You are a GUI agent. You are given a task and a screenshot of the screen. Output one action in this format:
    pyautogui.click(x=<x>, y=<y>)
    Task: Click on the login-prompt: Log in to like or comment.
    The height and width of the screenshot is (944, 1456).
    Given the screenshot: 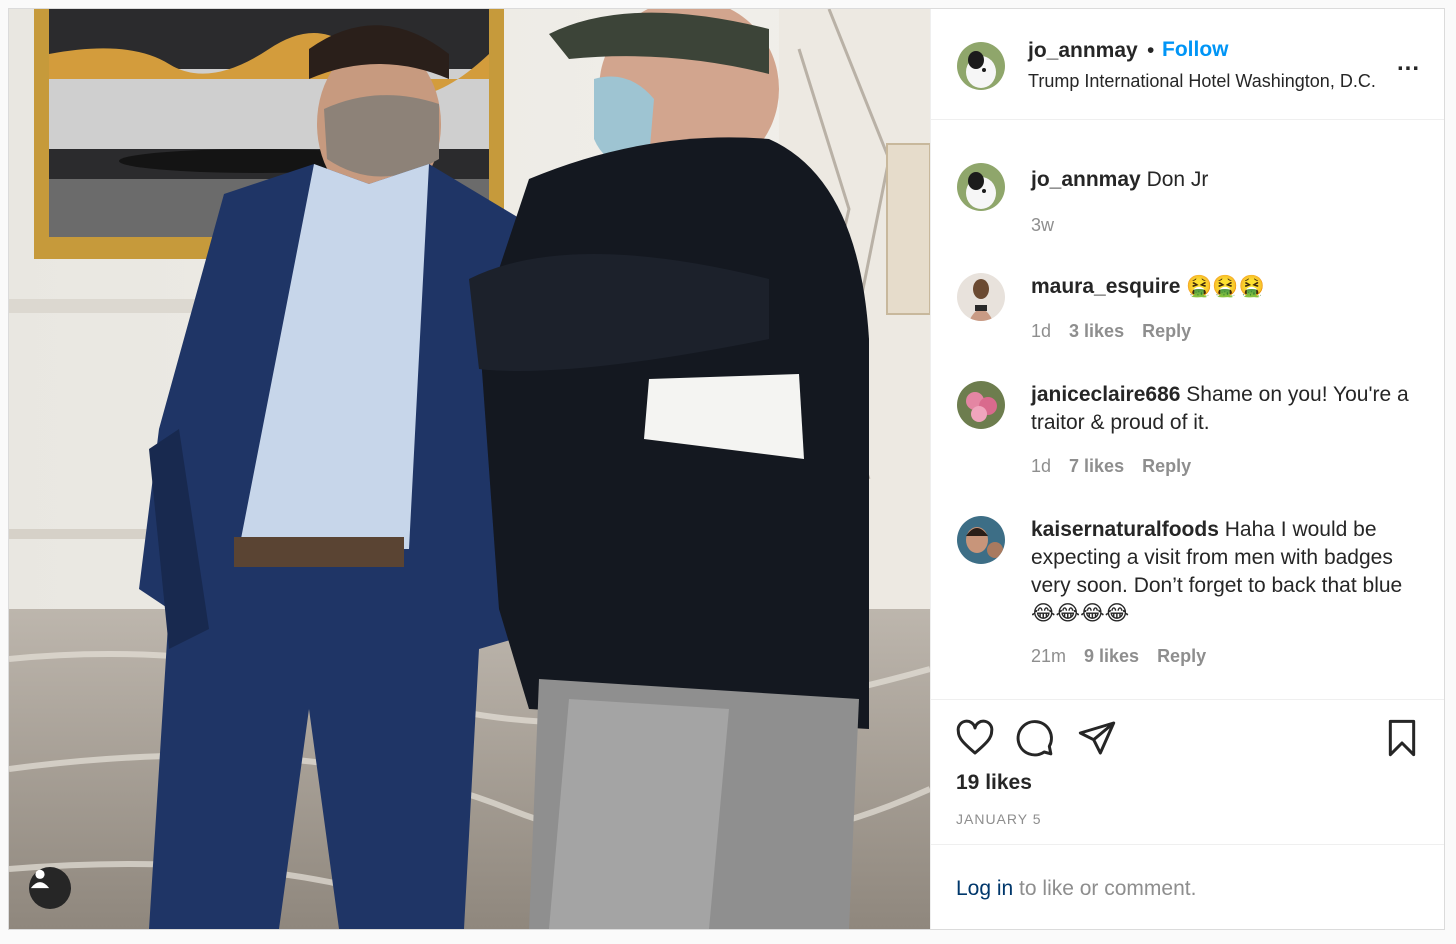 What is the action you would take?
    pyautogui.click(x=1187, y=887)
    